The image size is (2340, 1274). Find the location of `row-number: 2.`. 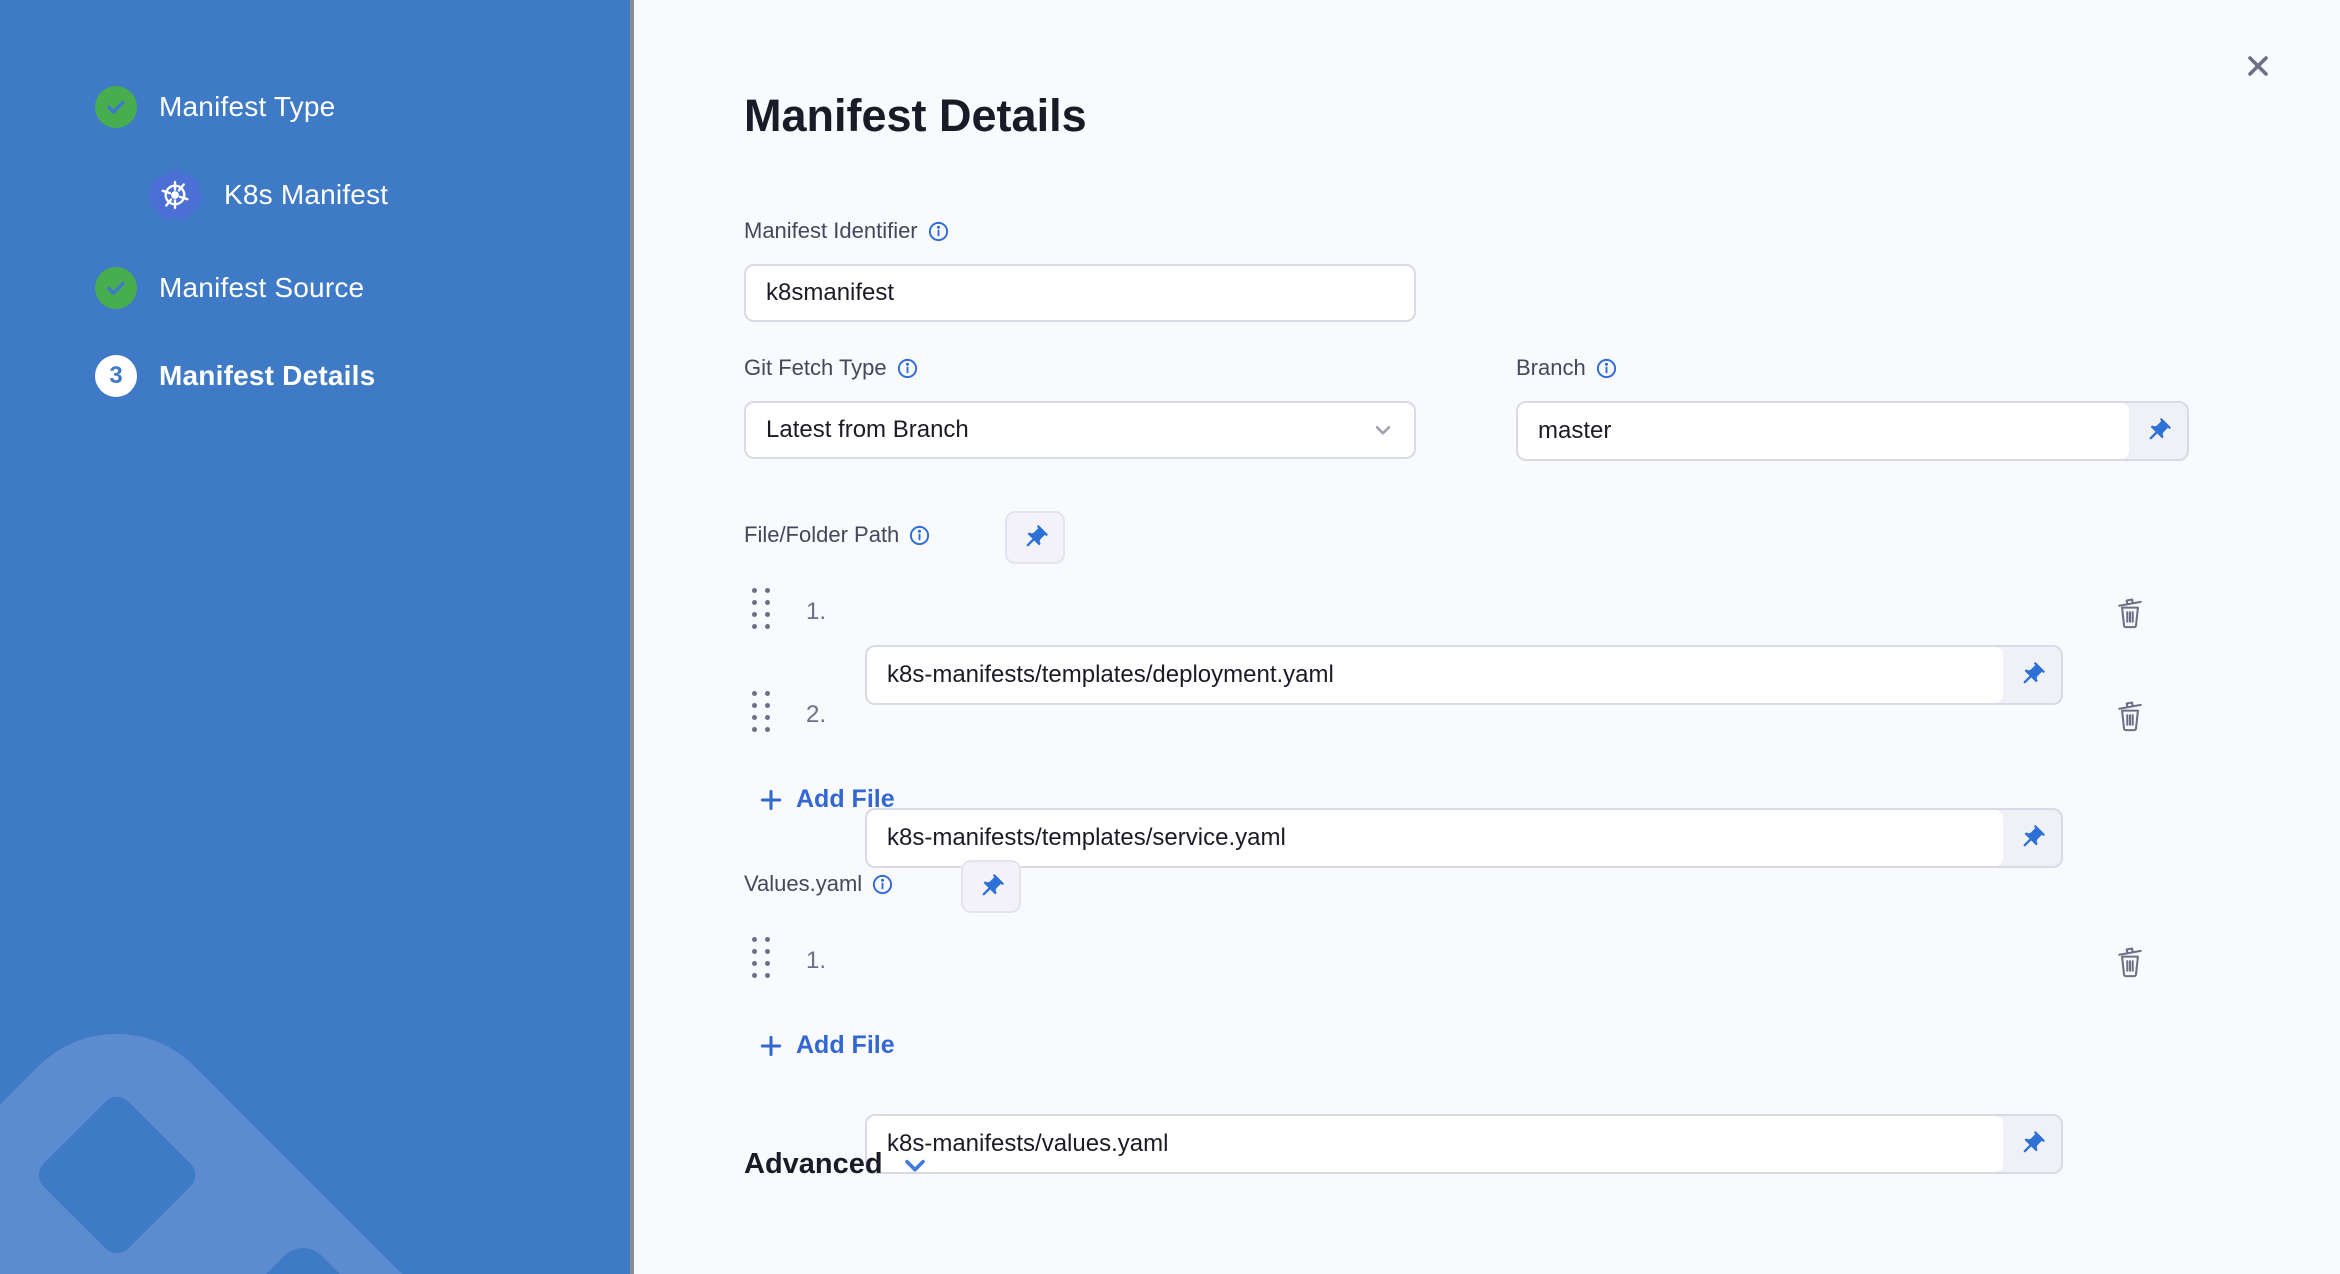

row-number: 2. is located at coordinates (816, 714).